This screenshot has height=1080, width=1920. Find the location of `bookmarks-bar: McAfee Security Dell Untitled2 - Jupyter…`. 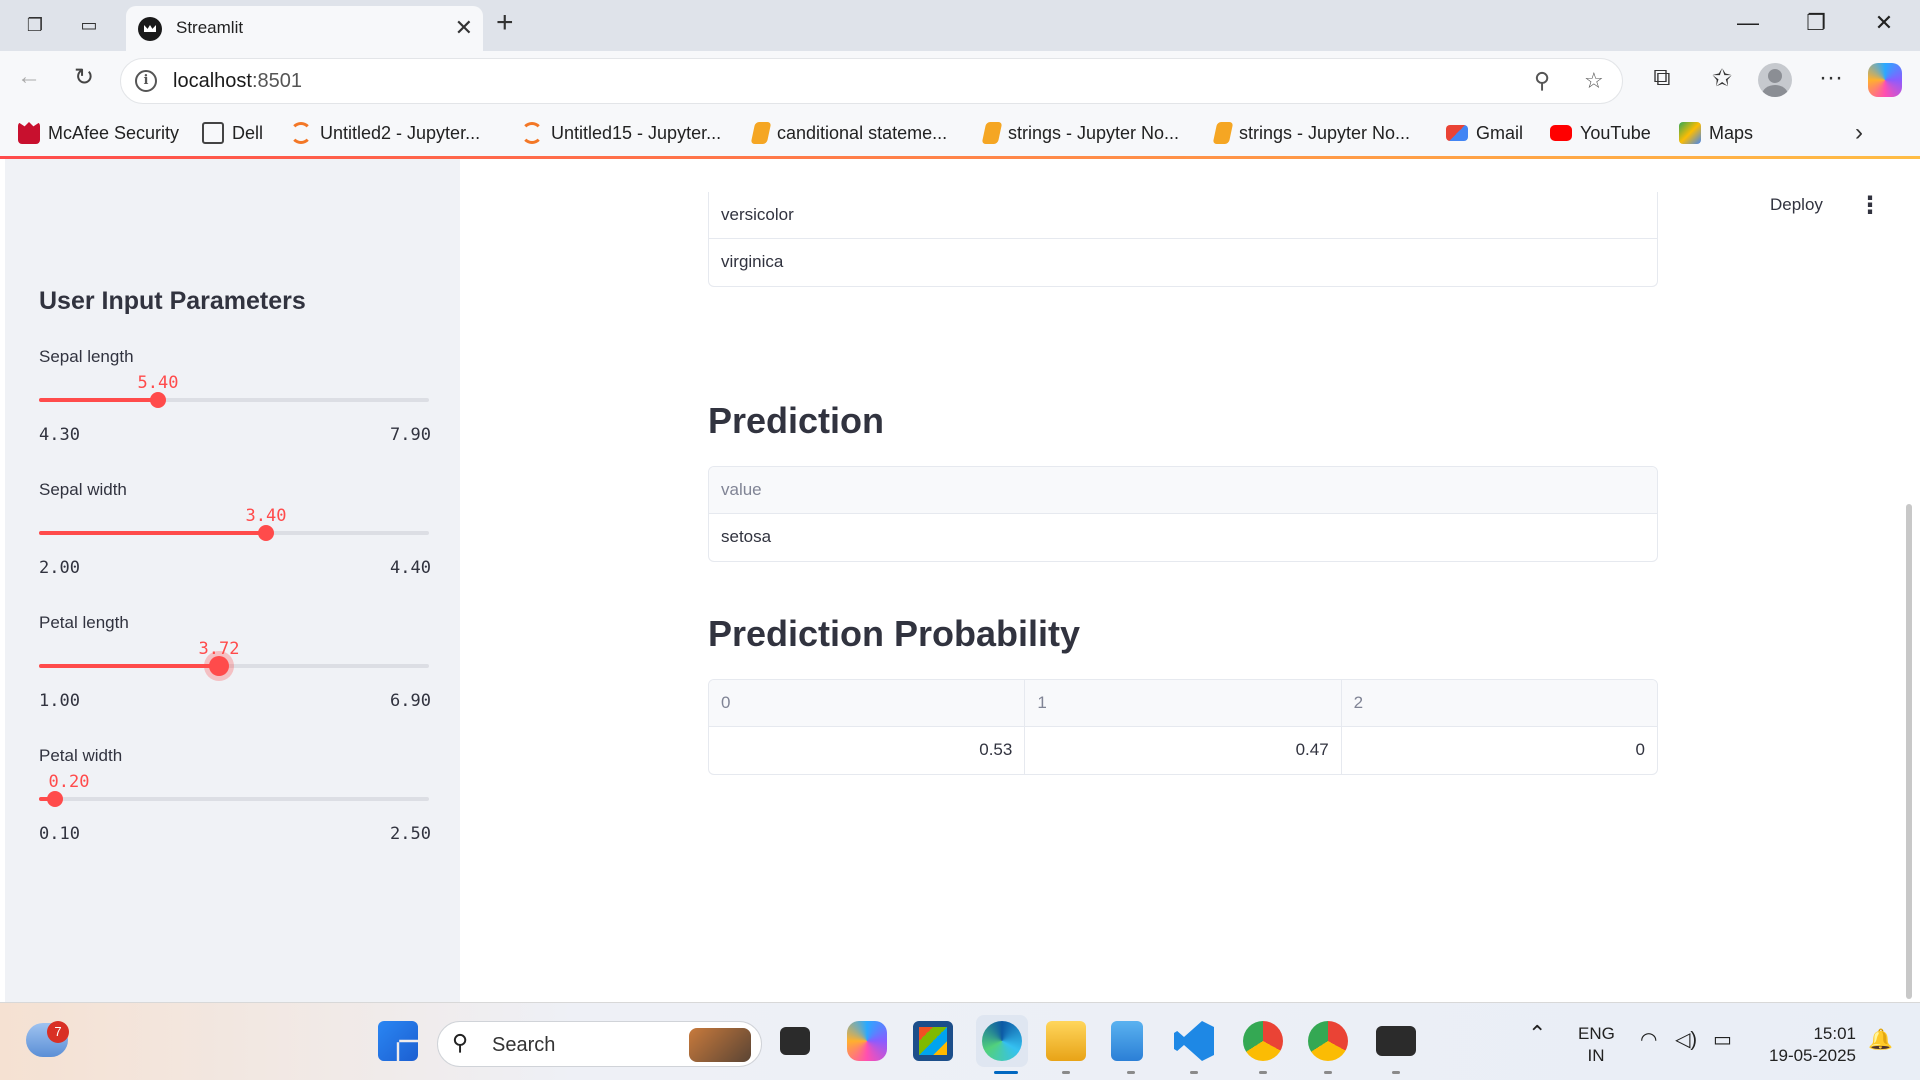

bookmarks-bar: McAfee Security Dell Untitled2 - Jupyter… is located at coordinates (960, 133).